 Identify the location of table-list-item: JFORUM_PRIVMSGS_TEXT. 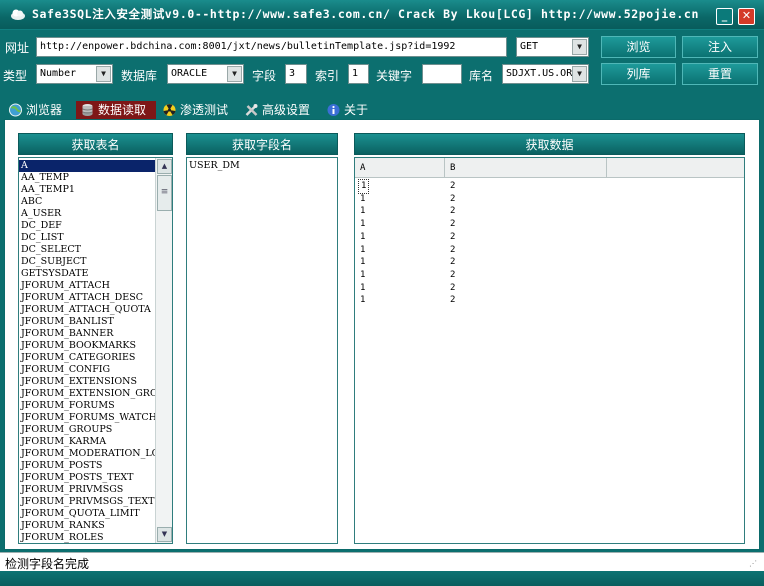
(87, 502).